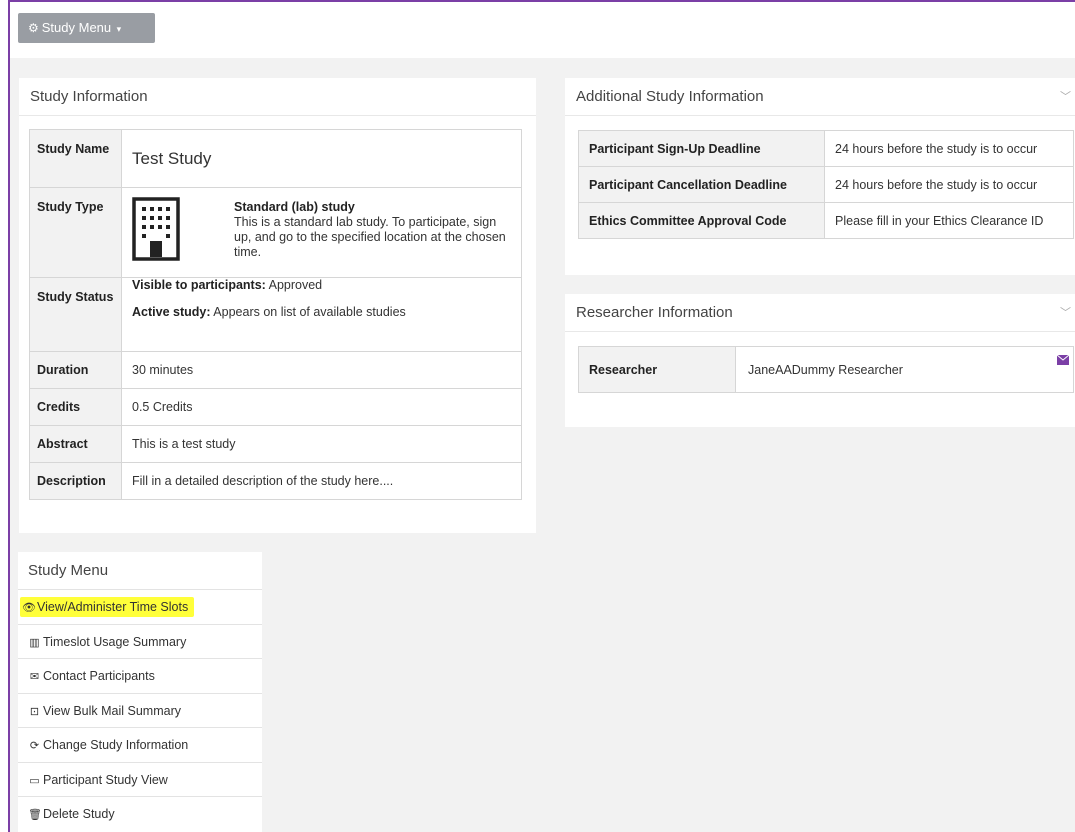 The height and width of the screenshot is (832, 1075). I want to click on row-label: Credits, so click(75, 407).